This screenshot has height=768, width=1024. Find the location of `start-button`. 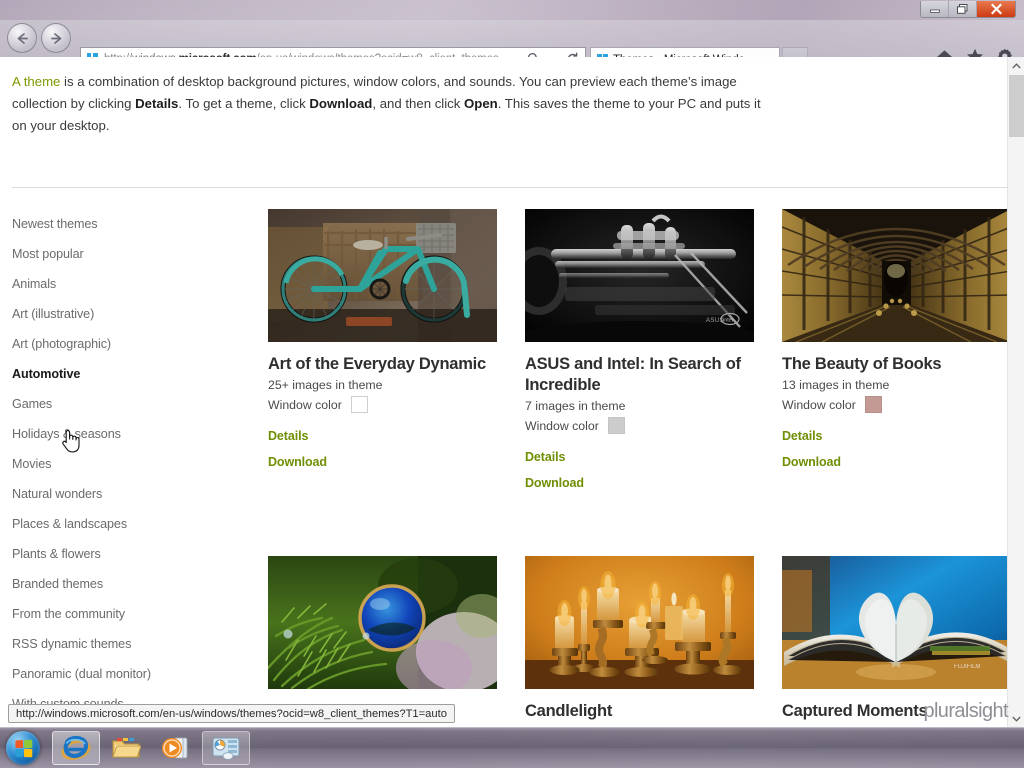

start-button is located at coordinates (23, 748).